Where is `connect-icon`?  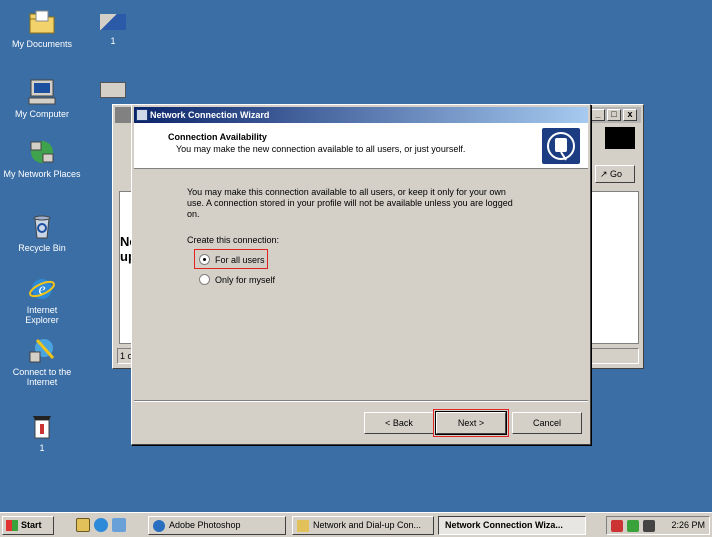
connect-icon is located at coordinates (42, 350).